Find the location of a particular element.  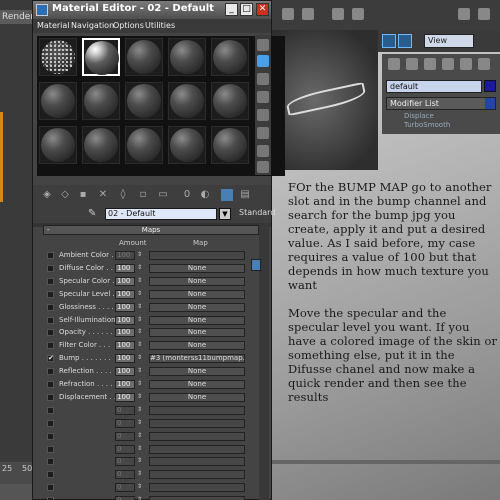

put-to-library-icon: ▭ is located at coordinates (163, 195).